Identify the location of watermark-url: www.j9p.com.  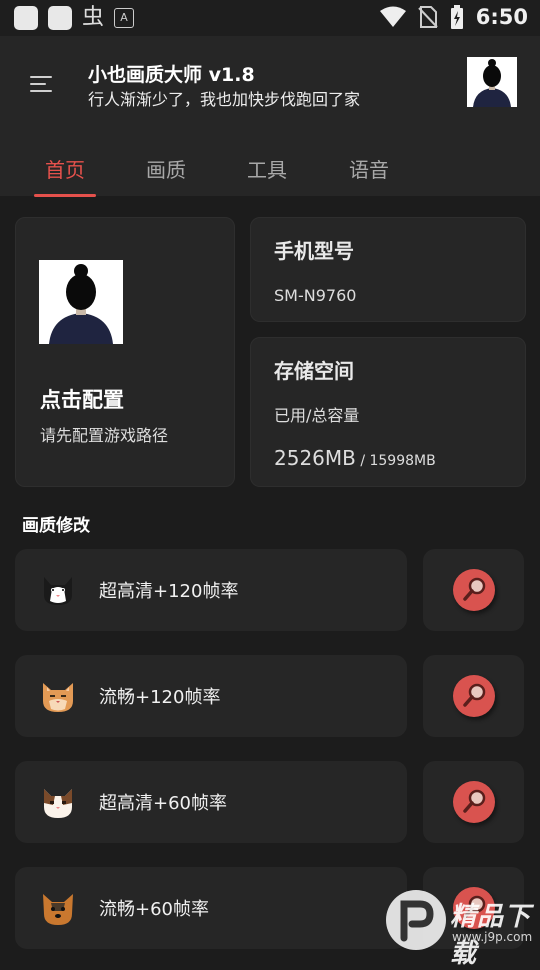
(492, 937).